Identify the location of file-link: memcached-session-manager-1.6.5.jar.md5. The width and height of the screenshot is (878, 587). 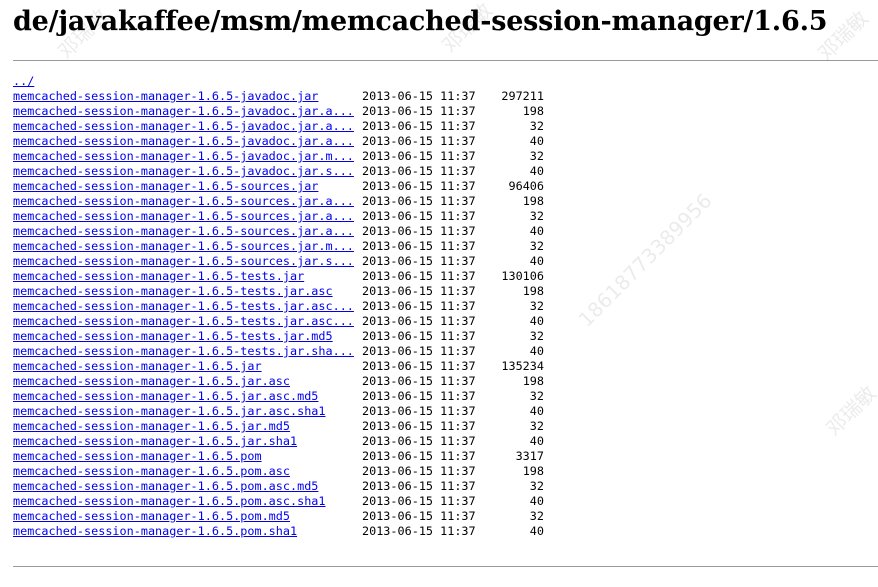
(151, 426).